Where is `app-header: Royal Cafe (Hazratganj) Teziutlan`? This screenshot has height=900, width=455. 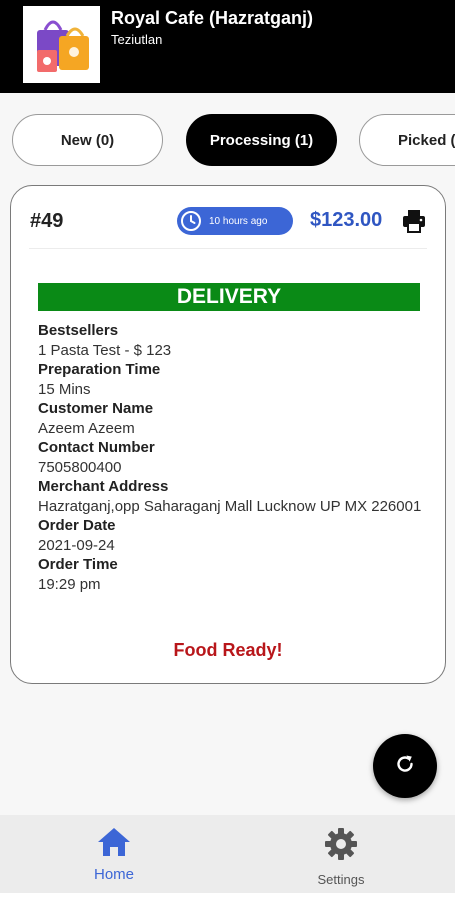
app-header: Royal Cafe (Hazratganj) Teziutlan is located at coordinates (227, 46).